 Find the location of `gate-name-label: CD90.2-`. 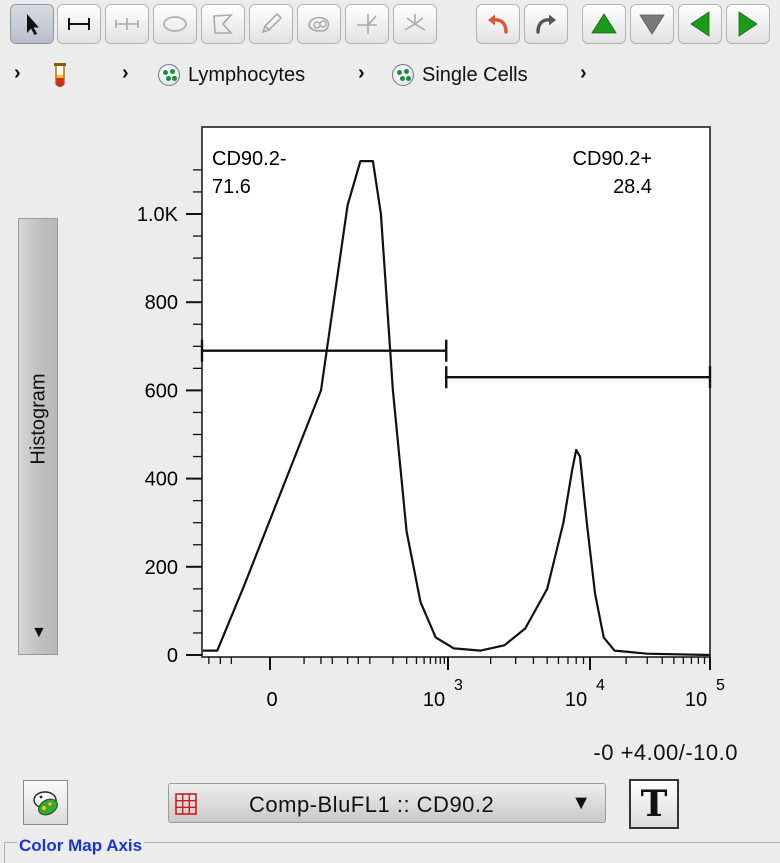

gate-name-label: CD90.2- is located at coordinates (249, 159).